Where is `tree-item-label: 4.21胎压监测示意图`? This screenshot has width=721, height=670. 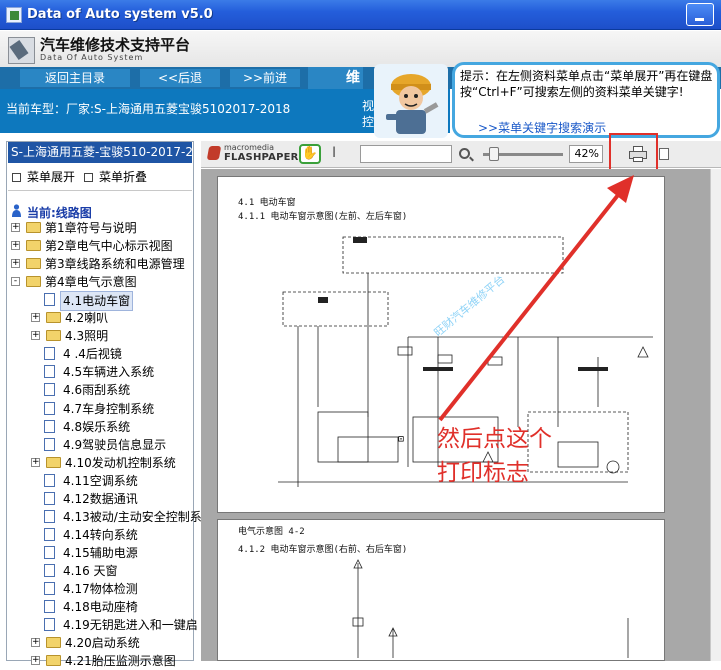 tree-item-label: 4.21胎压监测示意图 is located at coordinates (120, 661).